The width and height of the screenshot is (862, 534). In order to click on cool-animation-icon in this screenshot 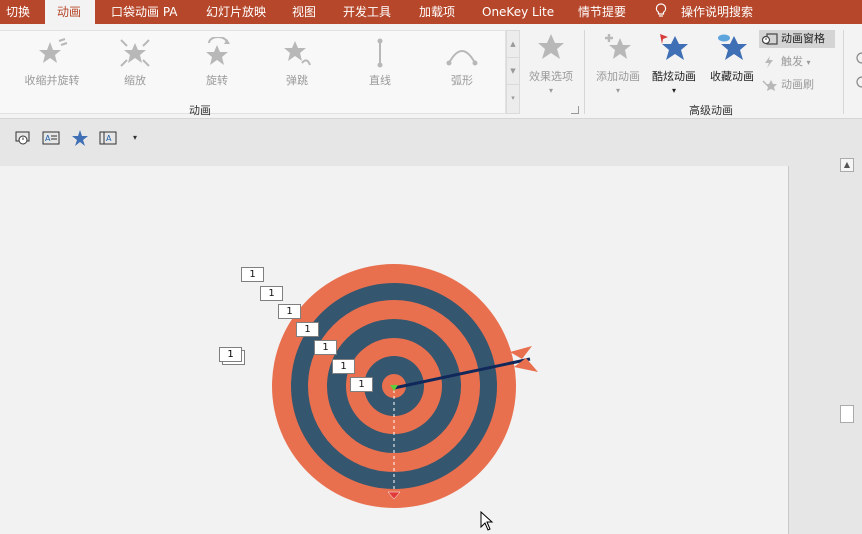, I will do `click(674, 47)`.